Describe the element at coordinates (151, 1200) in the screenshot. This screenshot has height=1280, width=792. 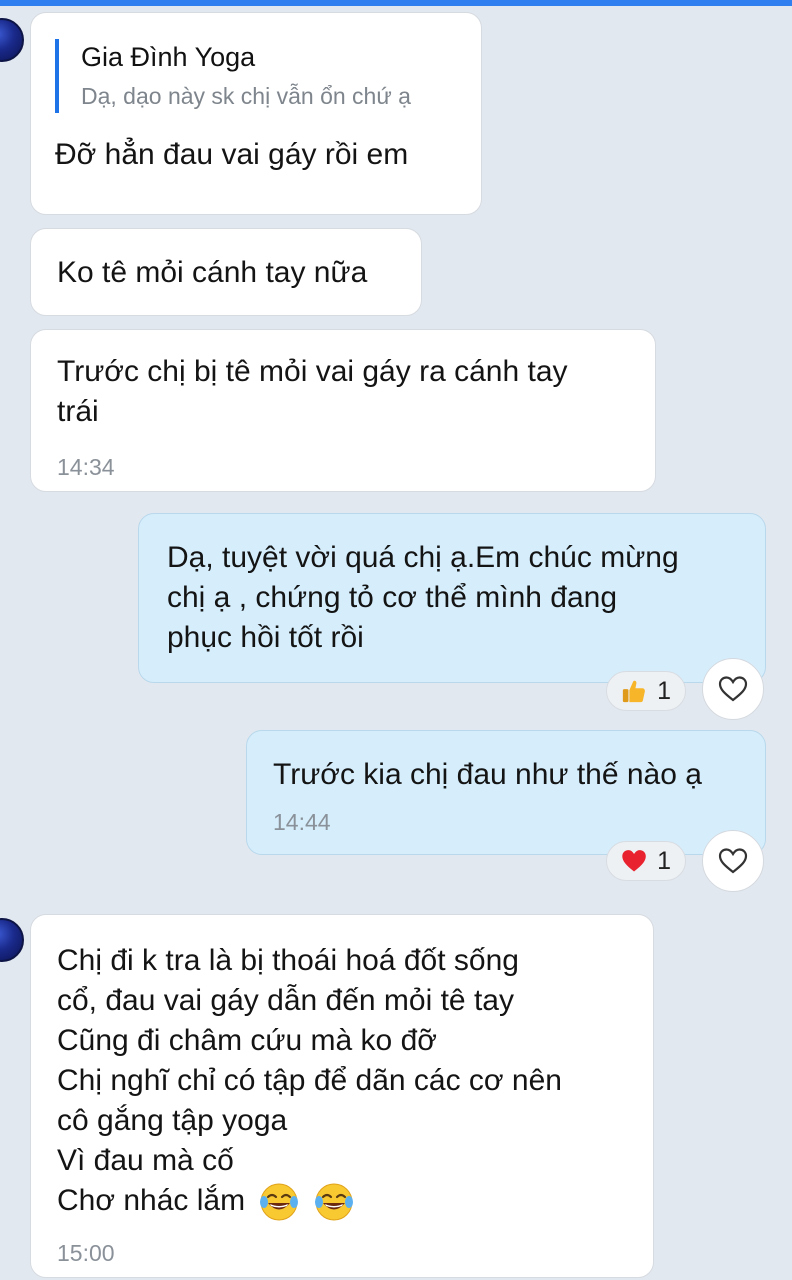
I see `message-line: Chơ nhác lắm` at that location.